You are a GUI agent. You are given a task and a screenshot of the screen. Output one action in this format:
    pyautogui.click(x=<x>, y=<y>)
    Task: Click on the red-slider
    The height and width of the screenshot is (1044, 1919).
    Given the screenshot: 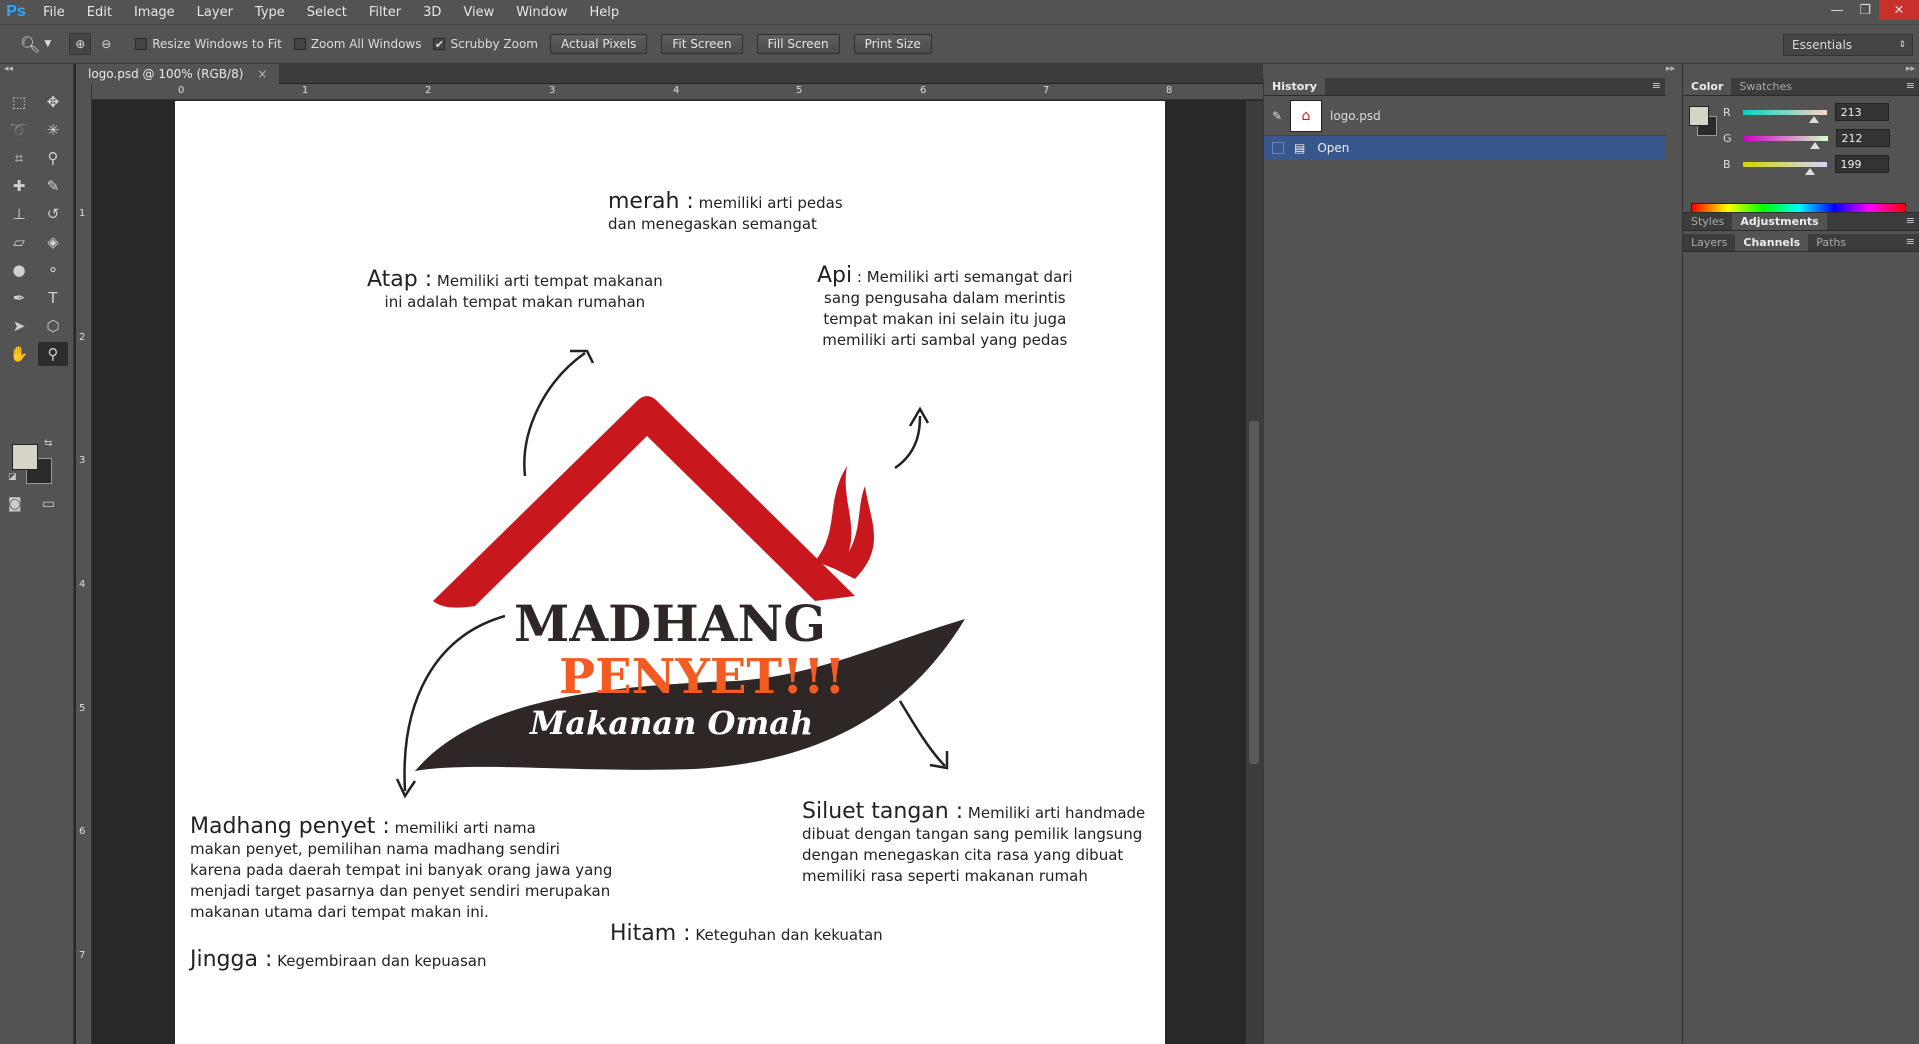 What is the action you would take?
    pyautogui.click(x=1784, y=116)
    